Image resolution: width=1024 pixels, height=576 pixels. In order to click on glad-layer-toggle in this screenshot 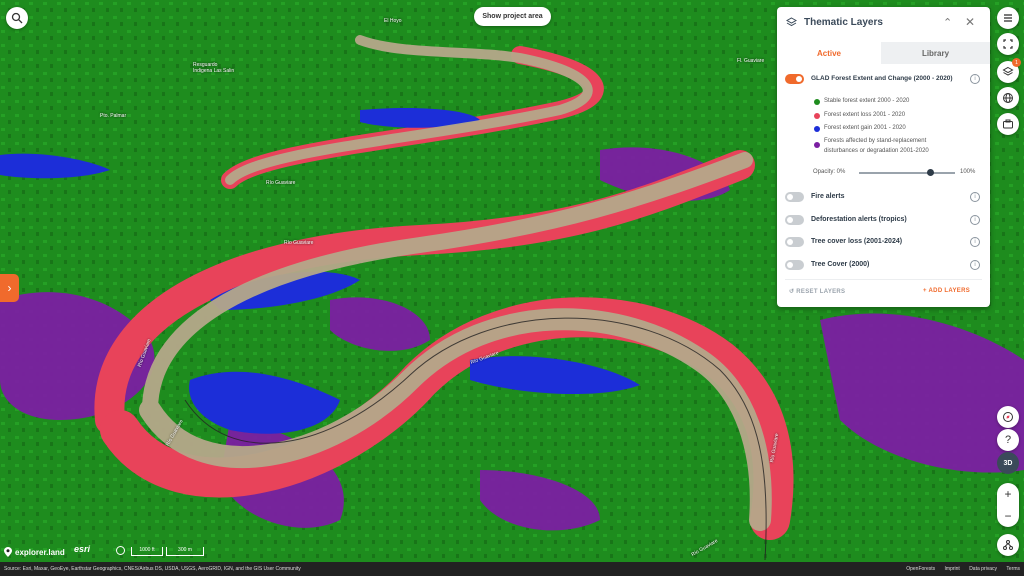, I will do `click(794, 79)`.